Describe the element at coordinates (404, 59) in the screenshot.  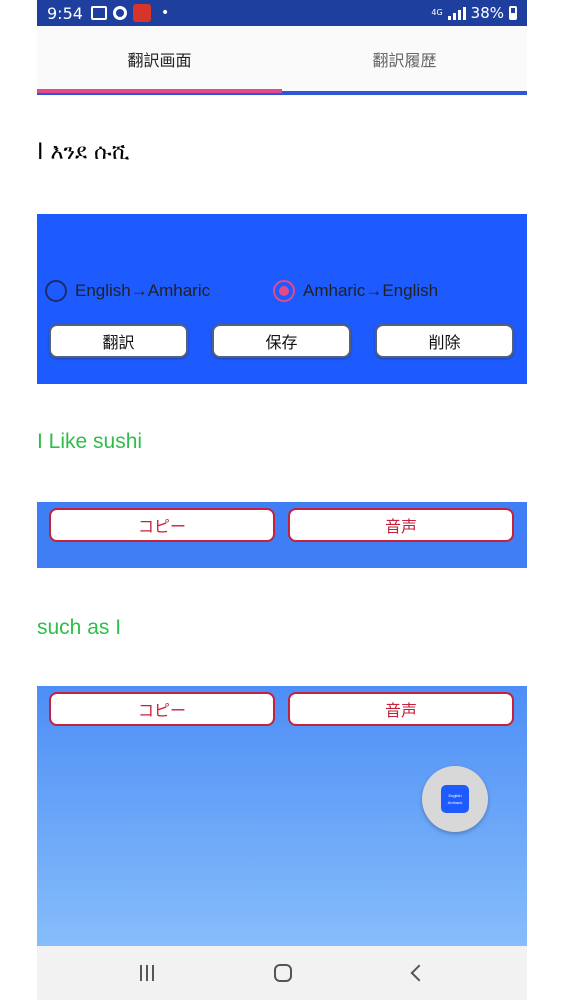
I see `tab-history: 翻訳履歴` at that location.